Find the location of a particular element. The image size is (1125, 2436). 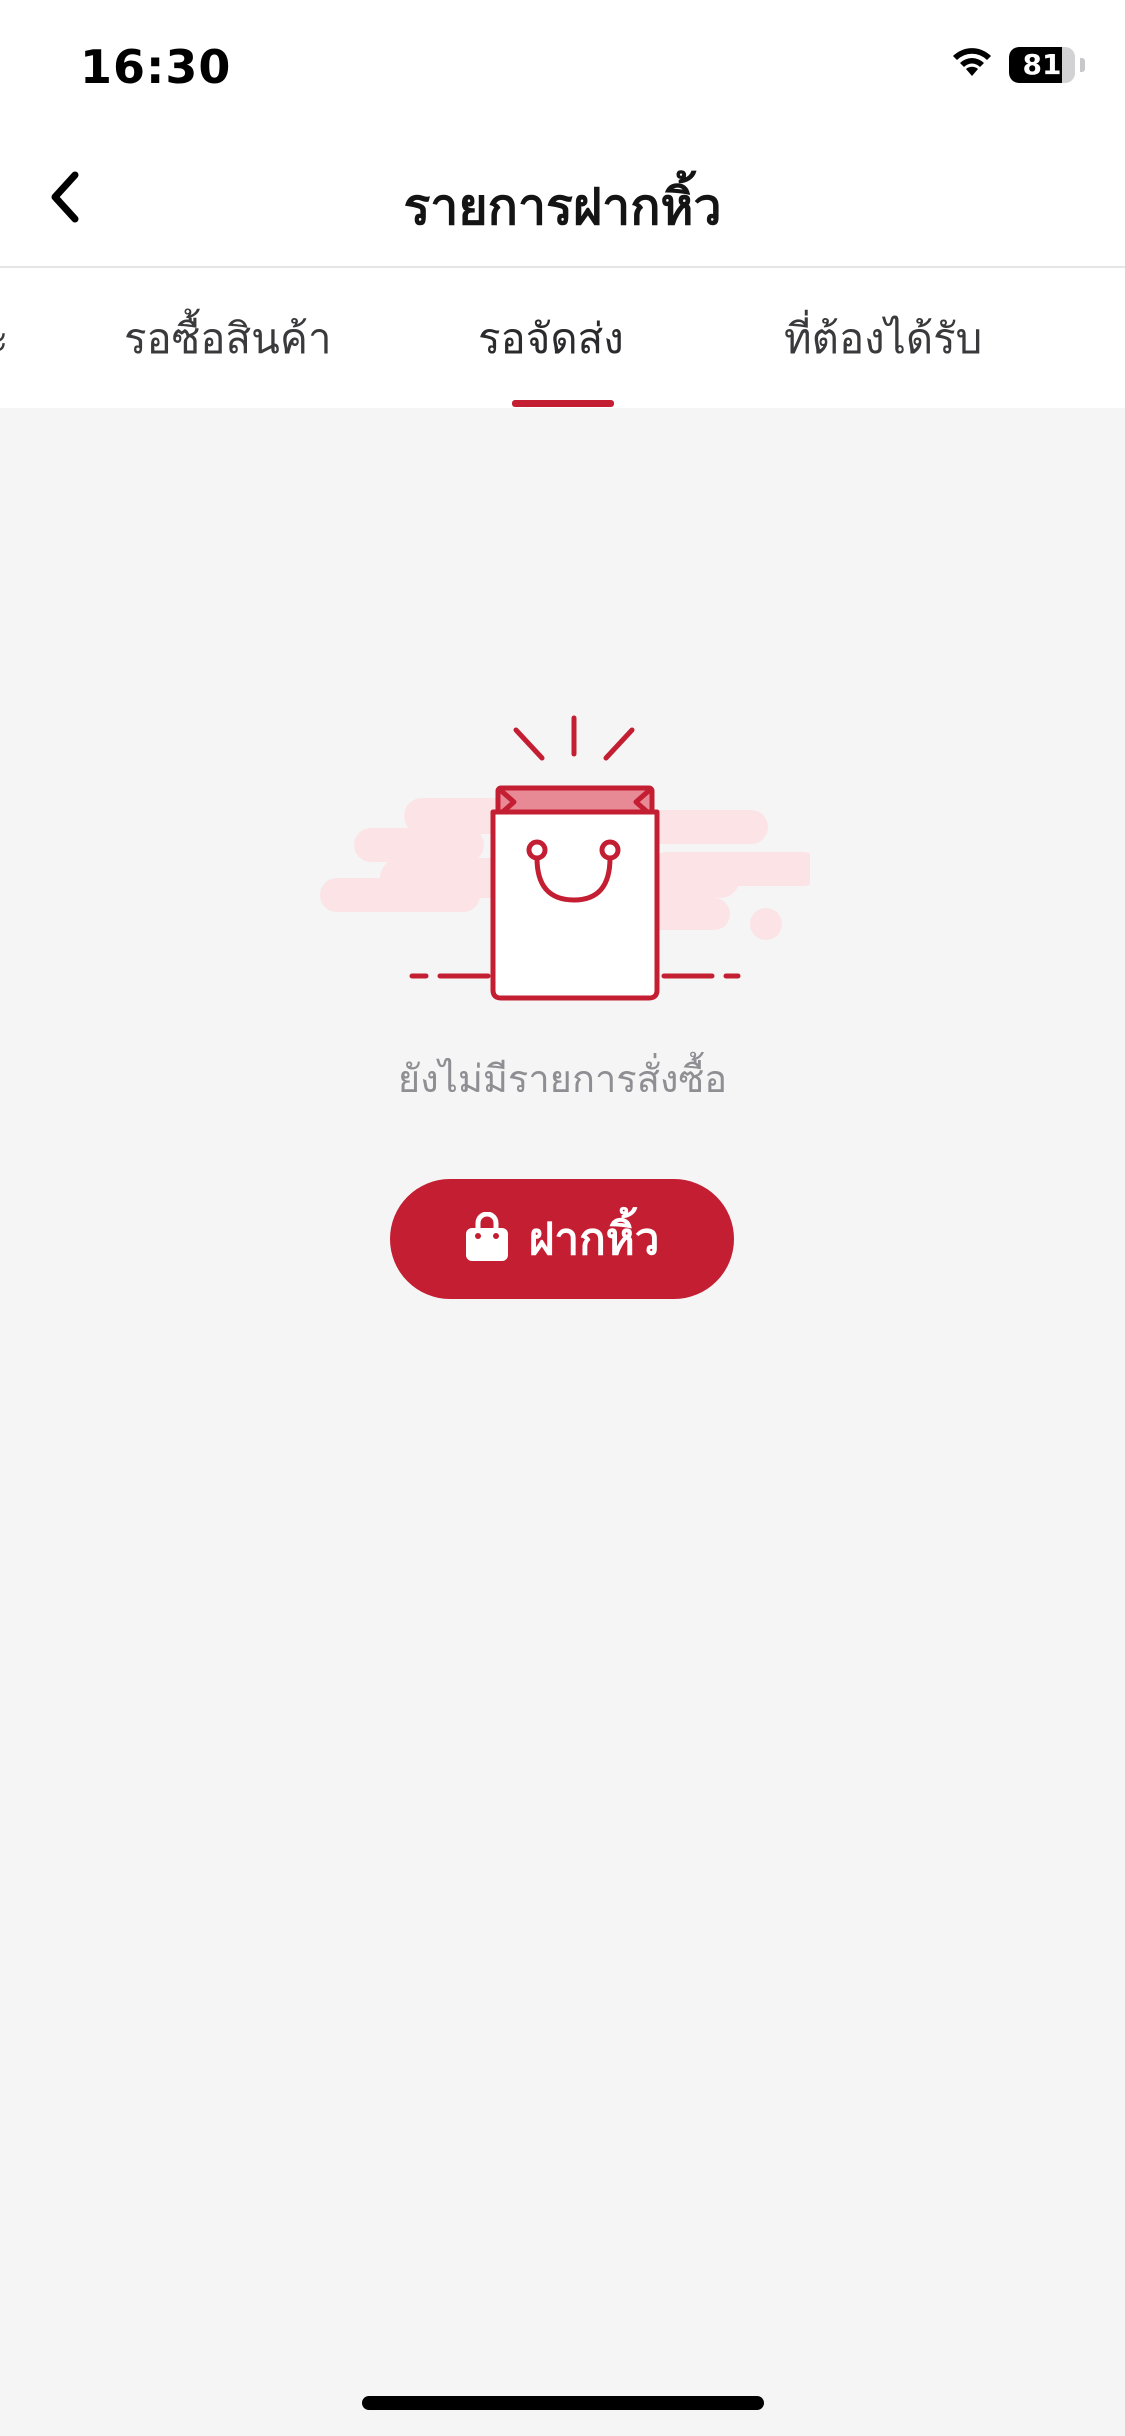

shopping-bag-icon is located at coordinates (570, 858).